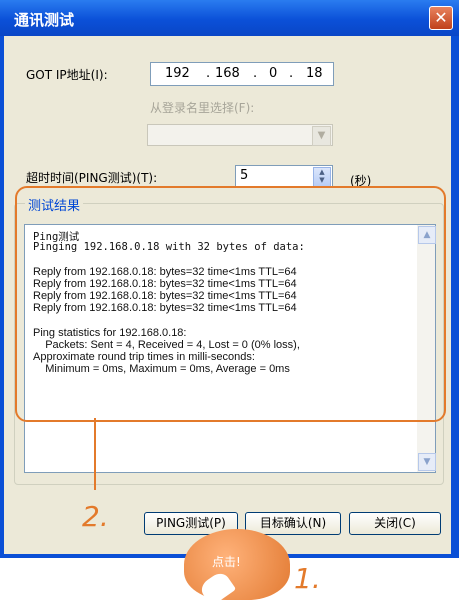  Describe the element at coordinates (395, 523) in the screenshot. I see `close-button: 关闭(C)` at that location.